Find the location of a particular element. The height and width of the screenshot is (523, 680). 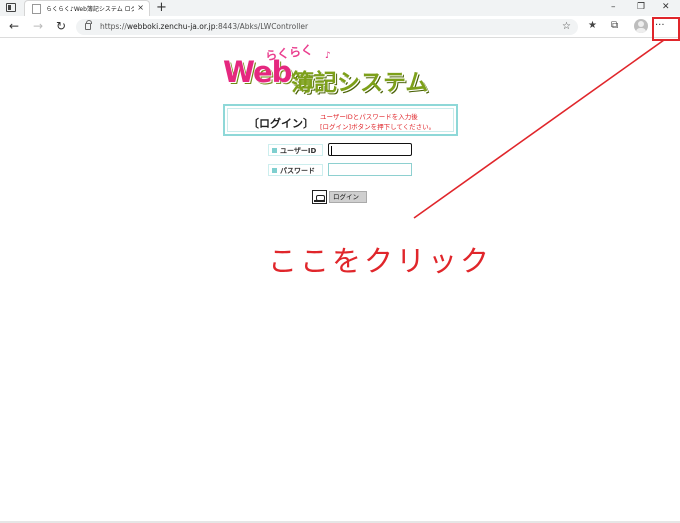

instruction-line-2: [ログイン]ボタンを押下してください。 is located at coordinates (378, 127).